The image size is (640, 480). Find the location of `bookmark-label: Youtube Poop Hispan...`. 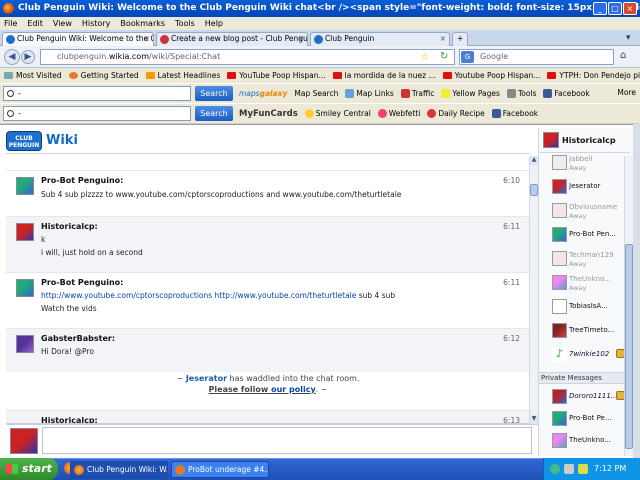

bookmark-label: Youtube Poop Hispan... is located at coordinates (497, 75).